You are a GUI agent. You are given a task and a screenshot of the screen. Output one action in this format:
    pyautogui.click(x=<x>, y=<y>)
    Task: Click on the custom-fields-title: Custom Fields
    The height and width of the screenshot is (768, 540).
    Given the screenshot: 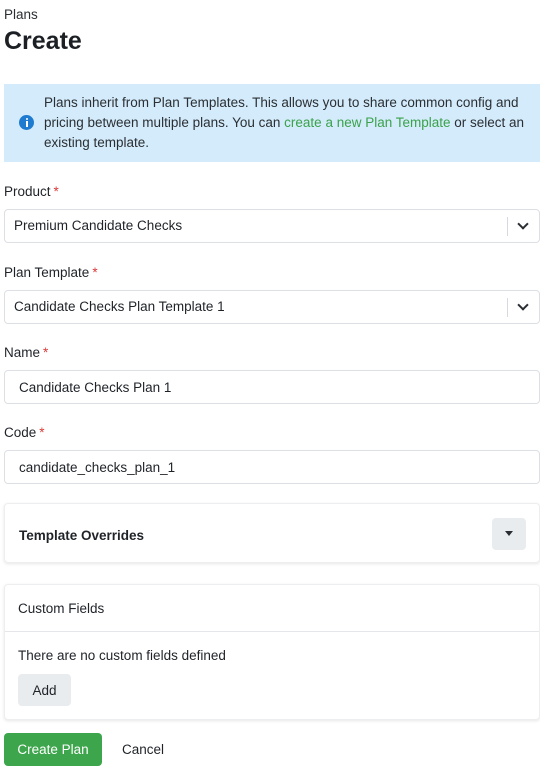 What is the action you would take?
    pyautogui.click(x=61, y=608)
    